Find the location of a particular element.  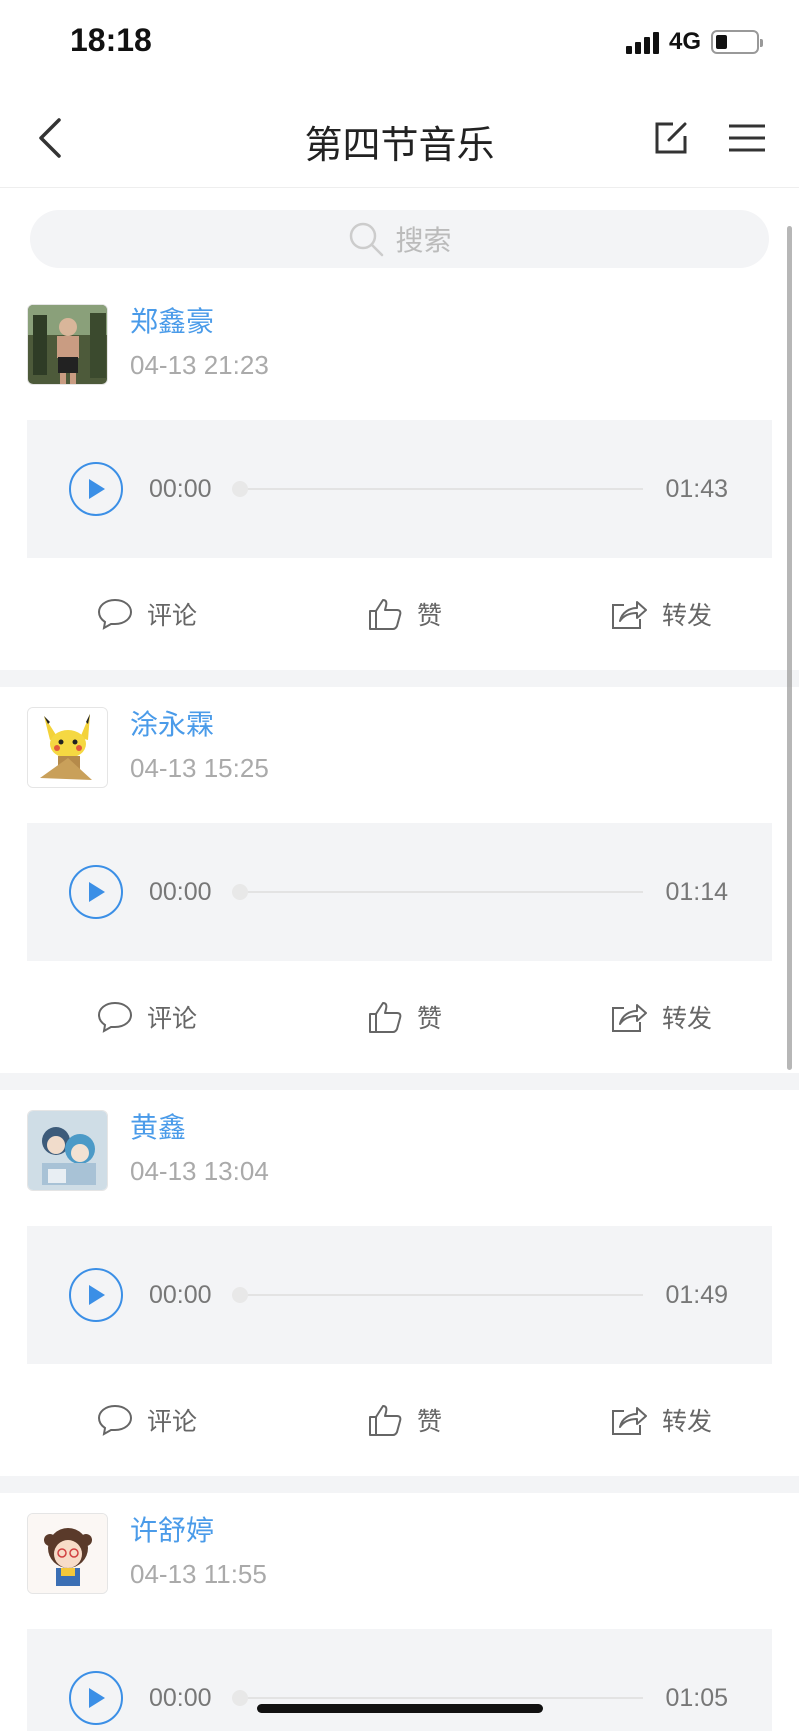

search-input: 搜索 is located at coordinates (399, 239).